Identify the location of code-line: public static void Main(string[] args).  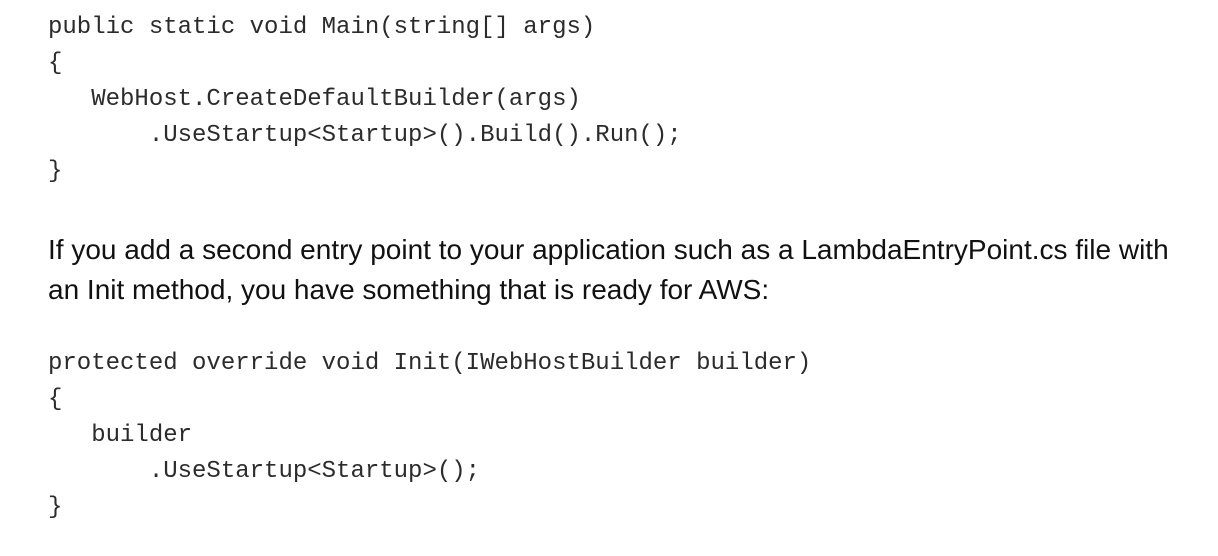
(322, 27).